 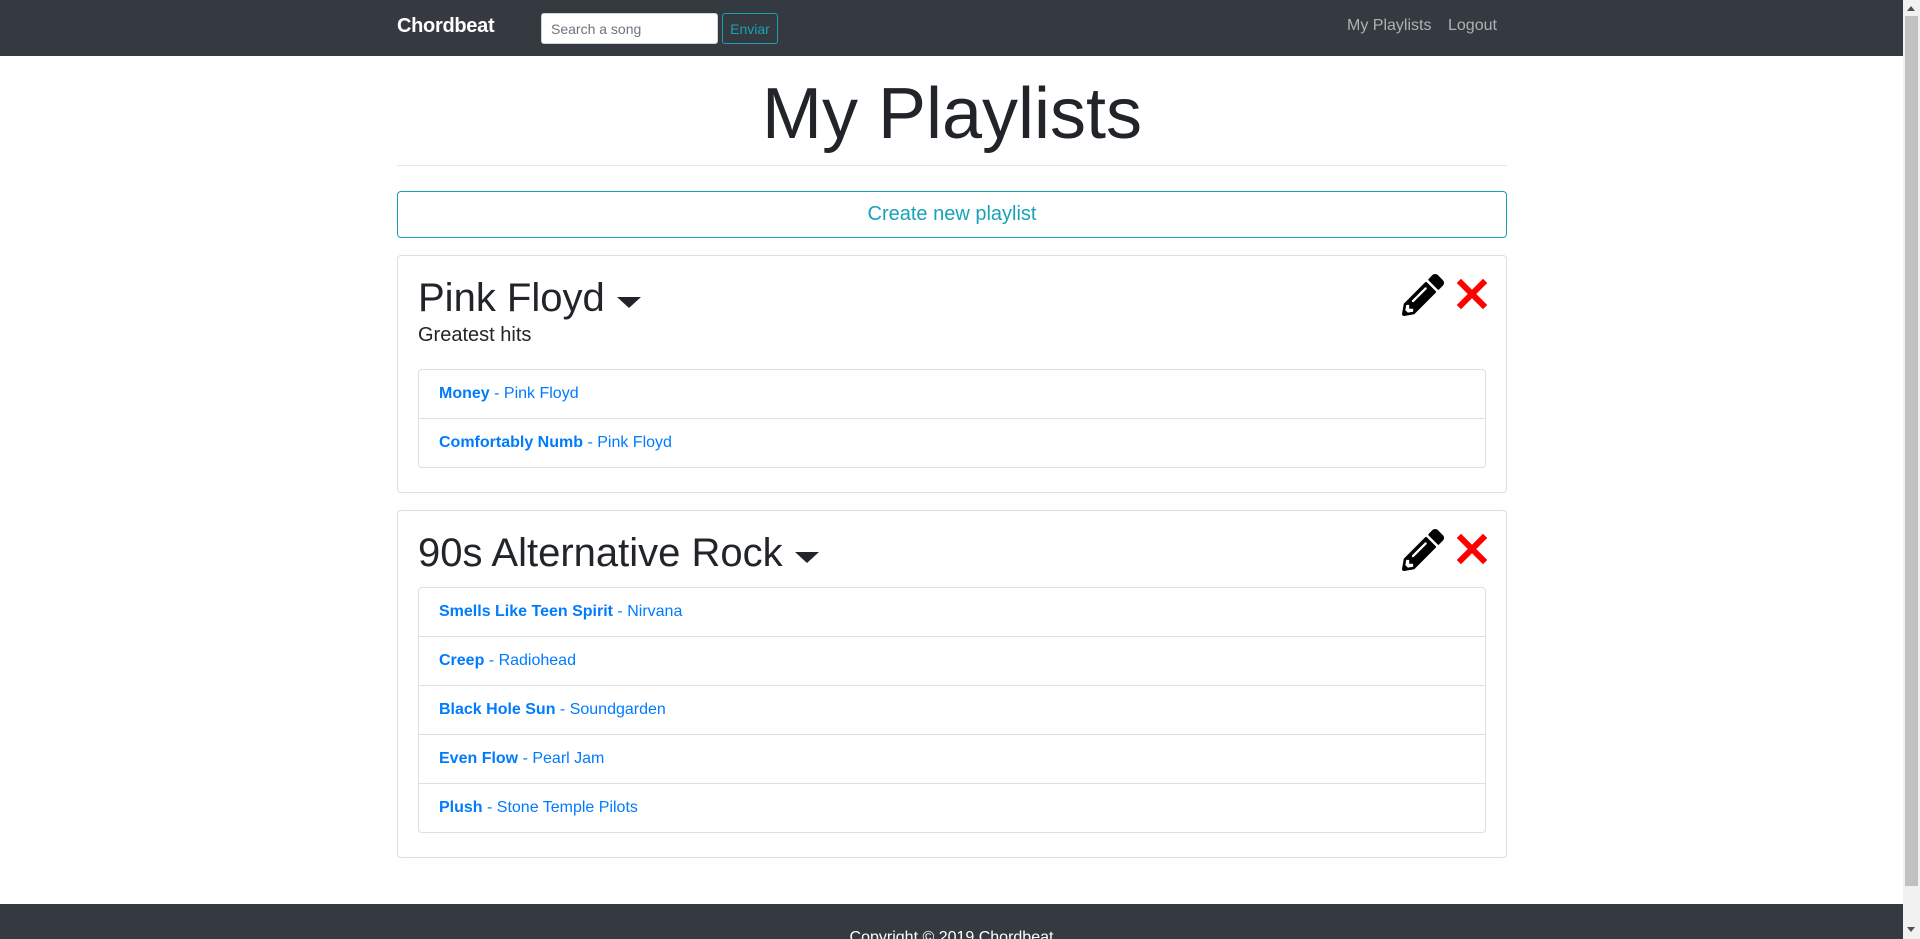 What do you see at coordinates (461, 660) in the screenshot?
I see `song-title: Creep` at bounding box center [461, 660].